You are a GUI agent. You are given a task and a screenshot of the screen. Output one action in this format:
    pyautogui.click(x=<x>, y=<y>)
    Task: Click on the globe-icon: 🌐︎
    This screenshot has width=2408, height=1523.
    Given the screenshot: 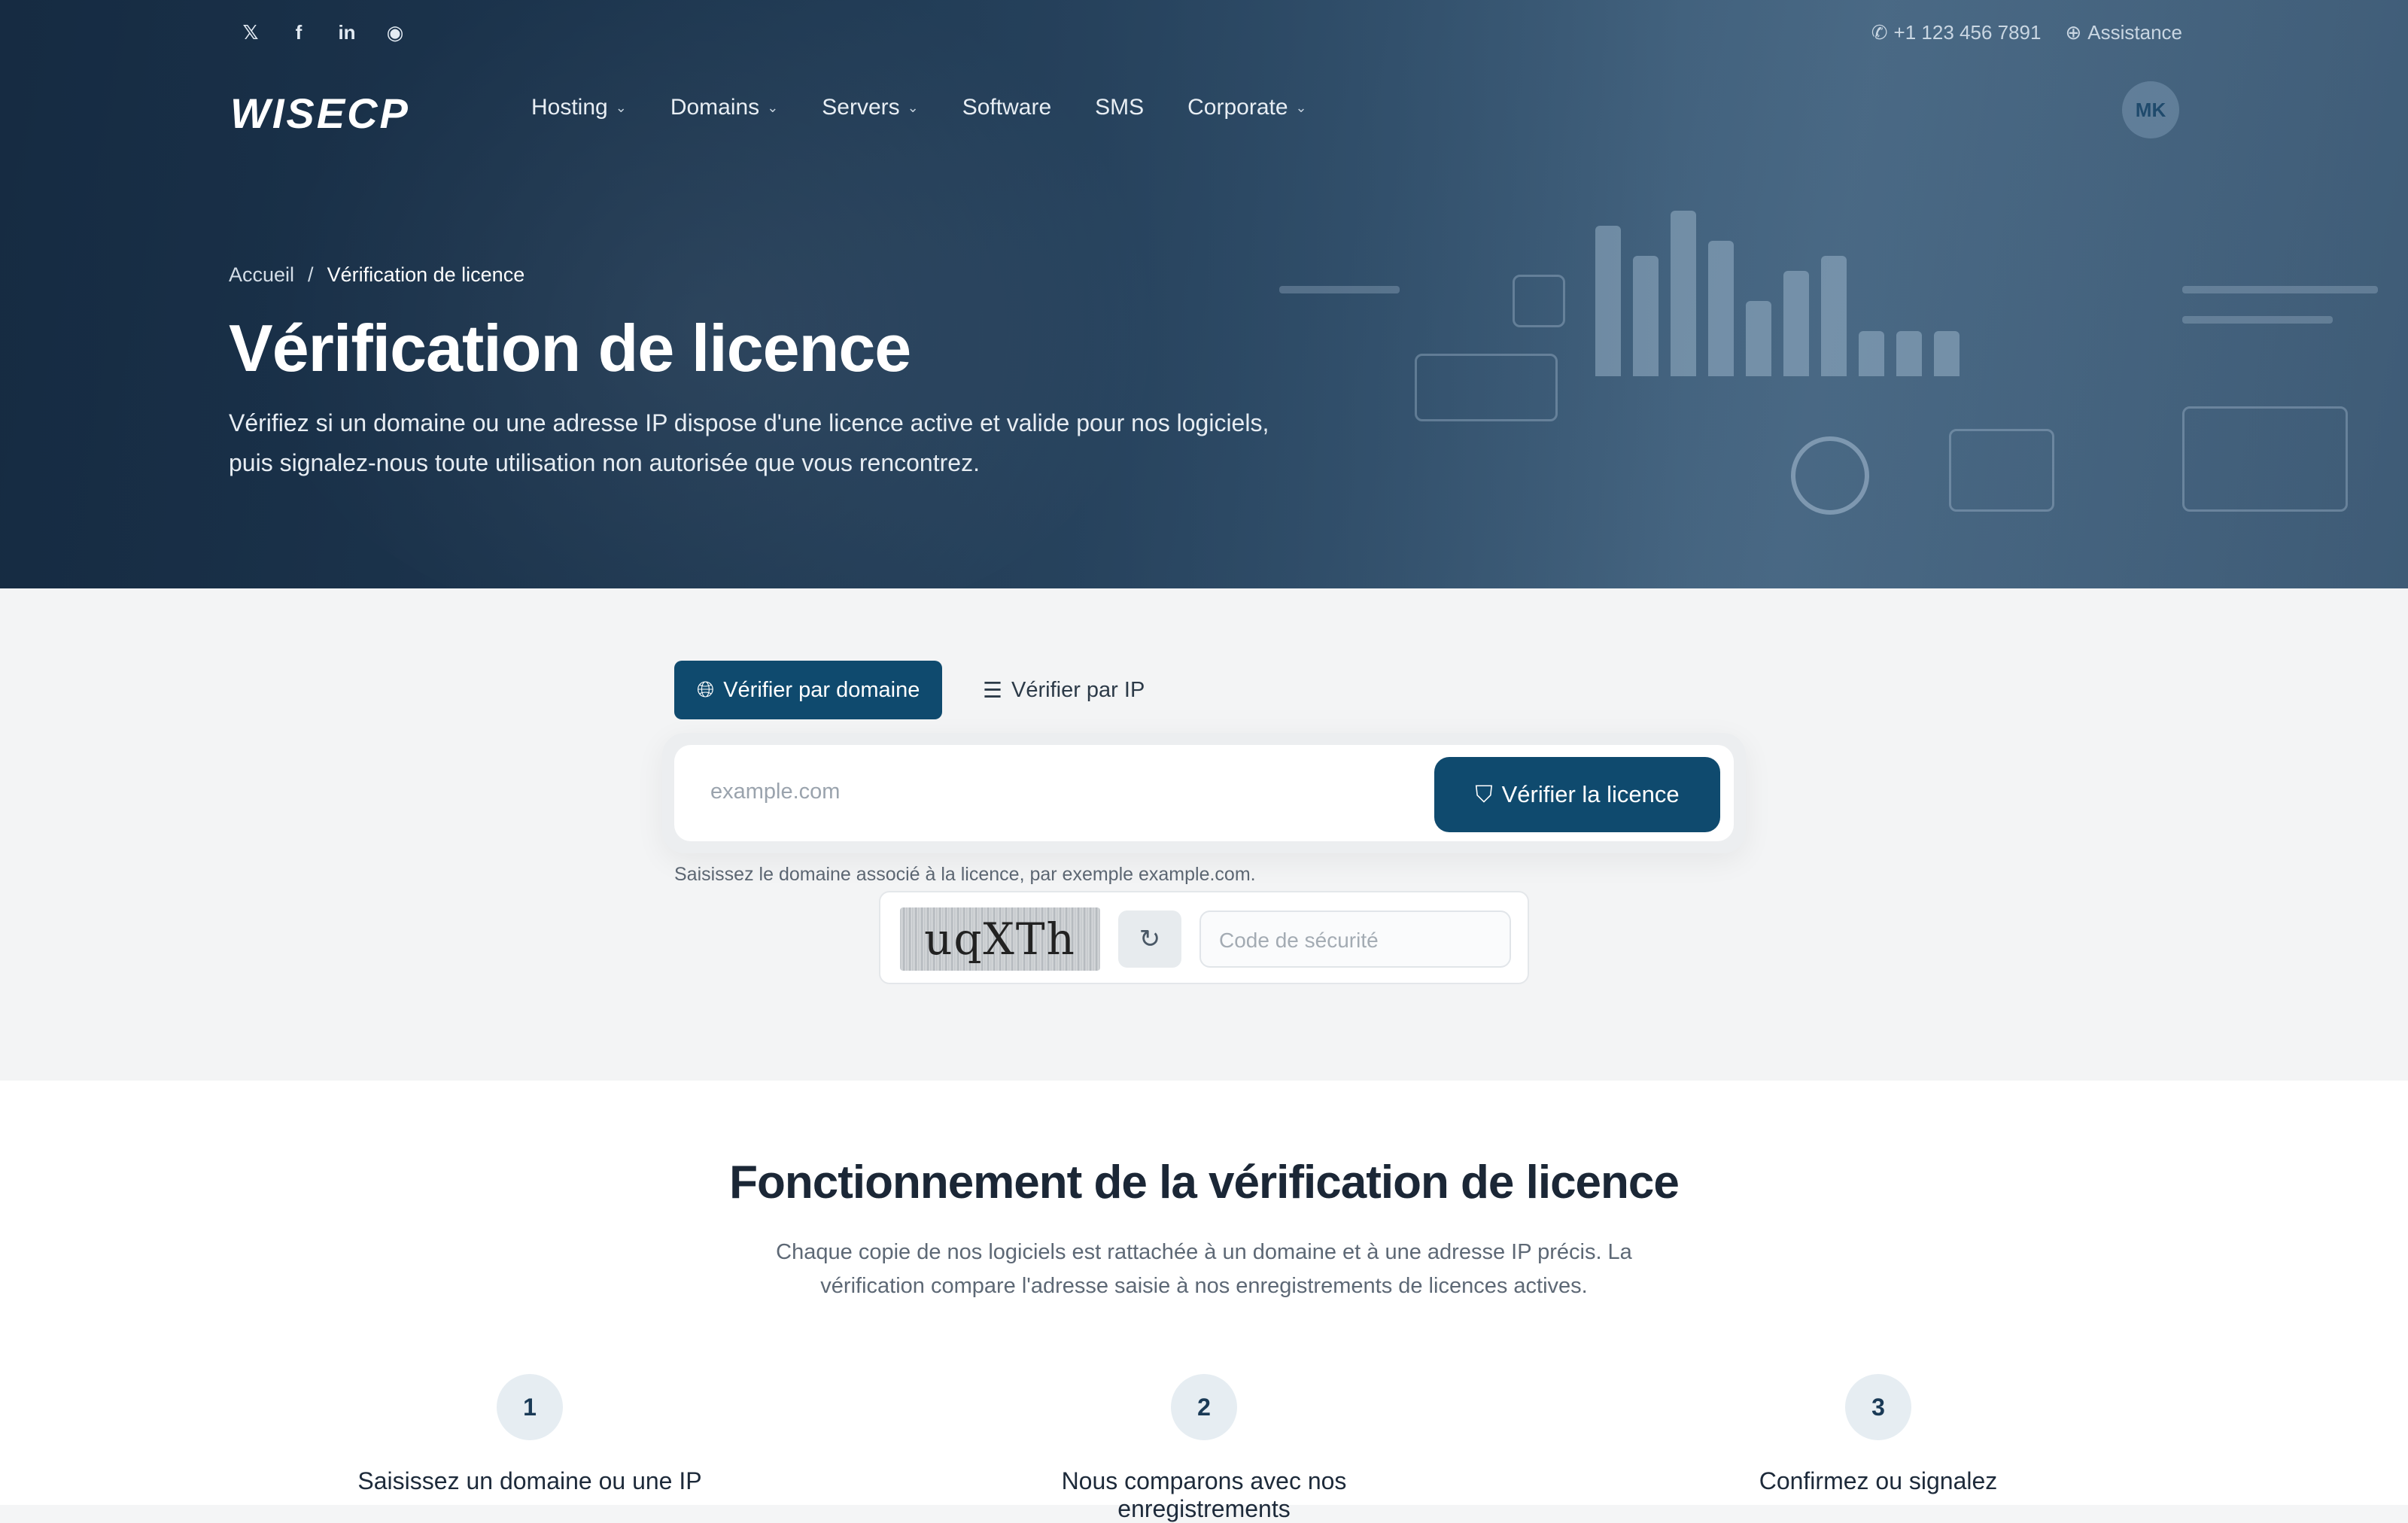 What is the action you would take?
    pyautogui.click(x=706, y=689)
    